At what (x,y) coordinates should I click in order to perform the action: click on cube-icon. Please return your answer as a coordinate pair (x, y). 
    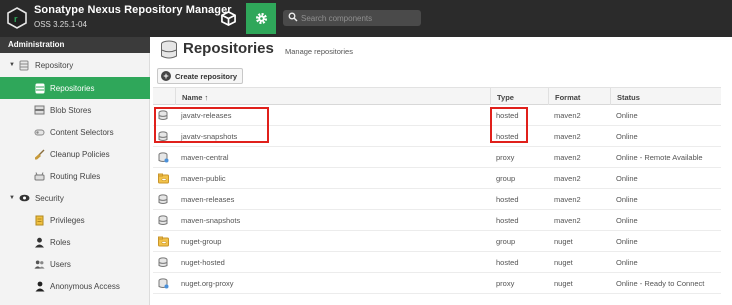
    Looking at the image, I should click on (228, 18).